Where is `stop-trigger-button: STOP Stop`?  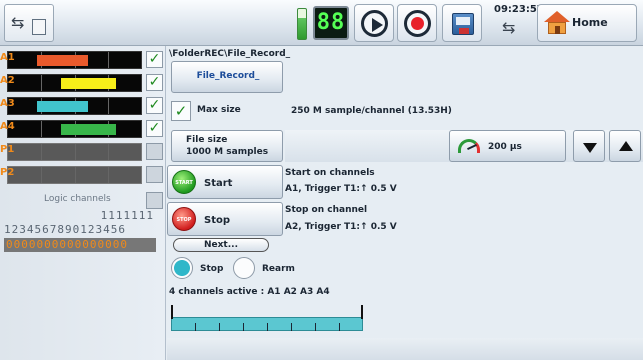
stop-trigger-button: STOP Stop is located at coordinates (225, 219).